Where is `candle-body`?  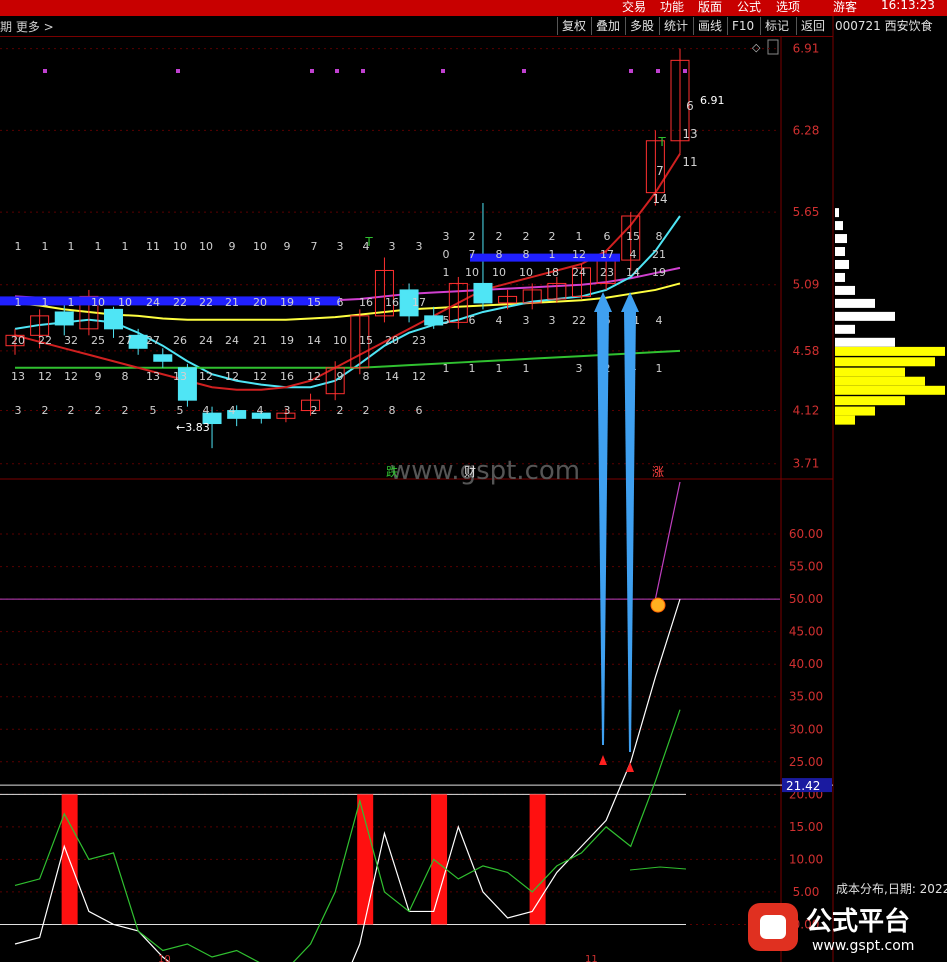
candle-body is located at coordinates (434, 320).